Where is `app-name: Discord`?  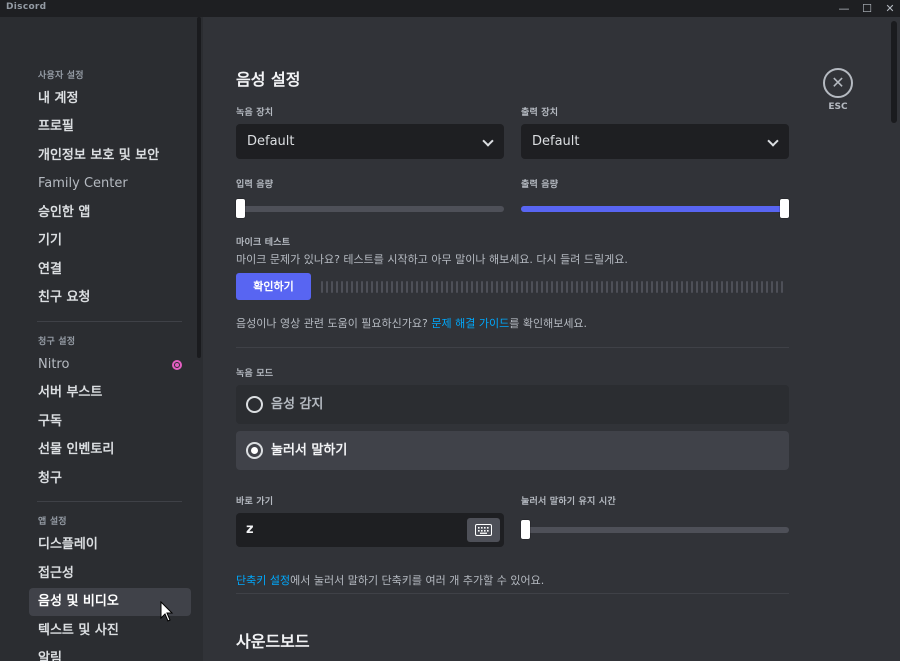 app-name: Discord is located at coordinates (26, 7).